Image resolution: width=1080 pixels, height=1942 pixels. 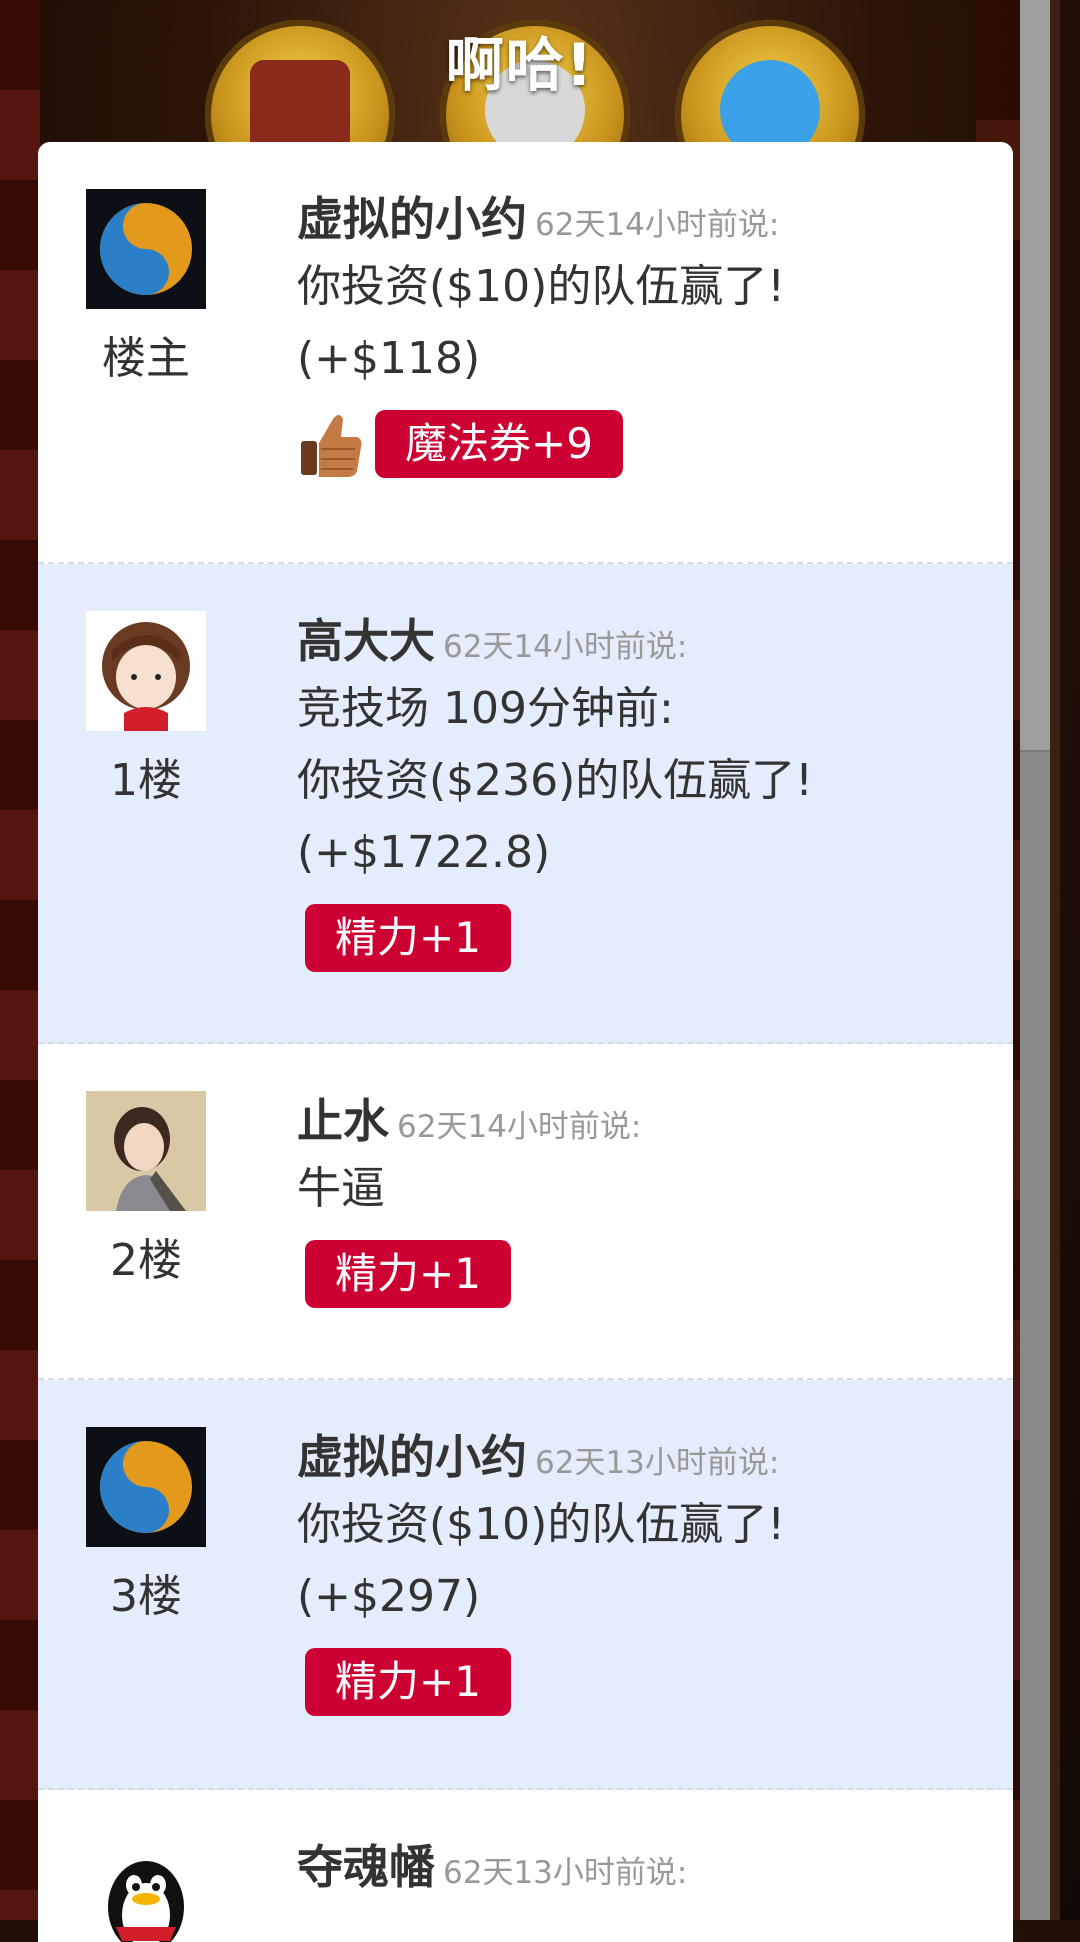 What do you see at coordinates (555, 780) in the screenshot?
I see `post-text: 竞技场 109分钟前: 你投资($236)的队伍赢了! (+$1722.8)` at bounding box center [555, 780].